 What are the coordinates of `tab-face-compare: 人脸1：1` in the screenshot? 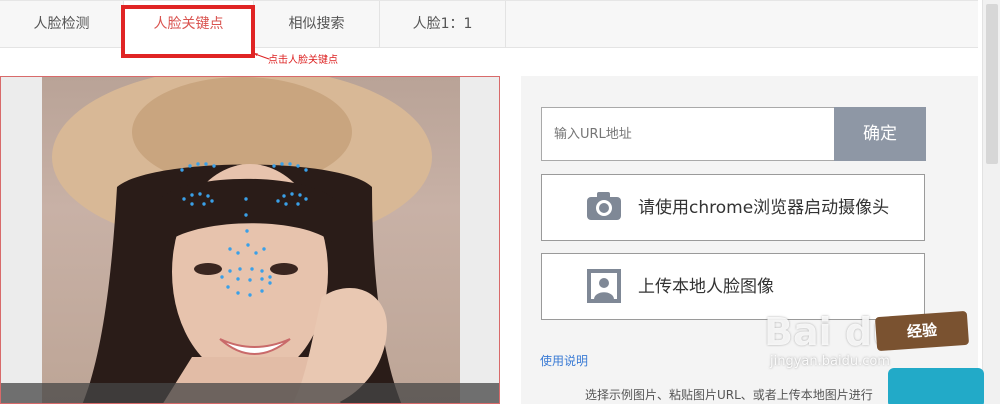 It's located at (443, 24).